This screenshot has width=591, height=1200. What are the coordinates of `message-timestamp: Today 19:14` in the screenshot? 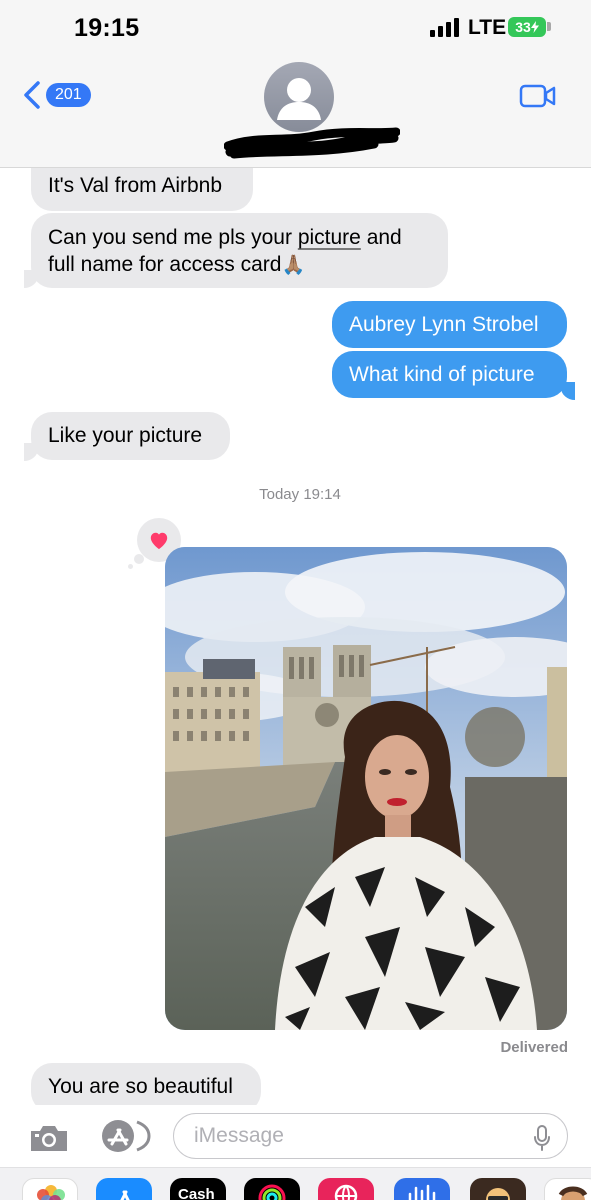 It's located at (300, 494).